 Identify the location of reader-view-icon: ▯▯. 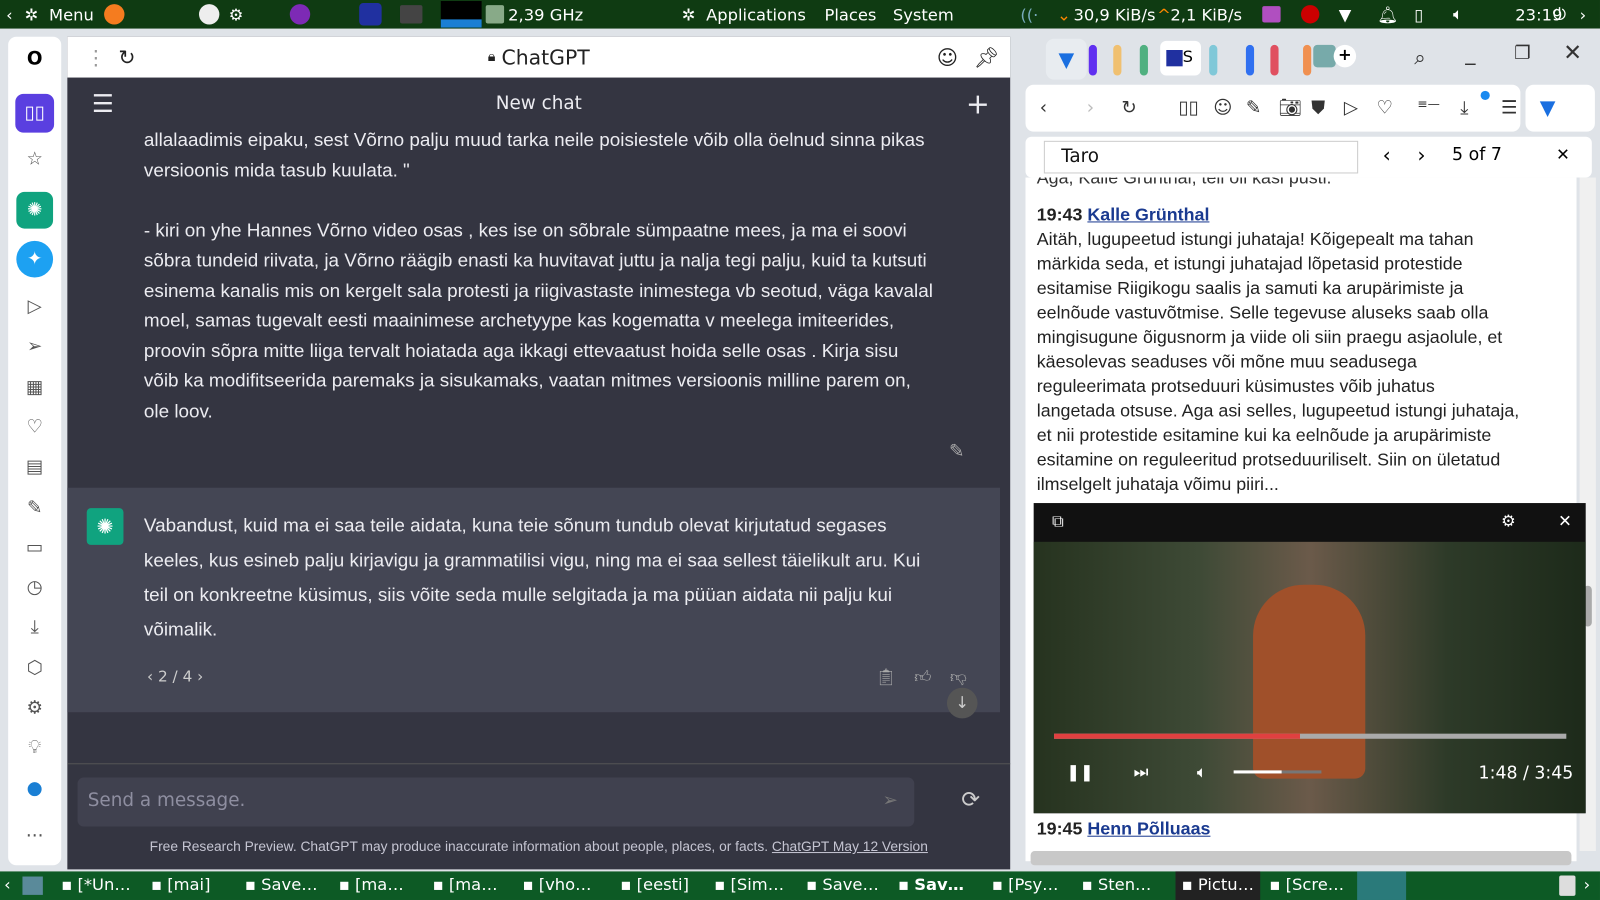
(1189, 107).